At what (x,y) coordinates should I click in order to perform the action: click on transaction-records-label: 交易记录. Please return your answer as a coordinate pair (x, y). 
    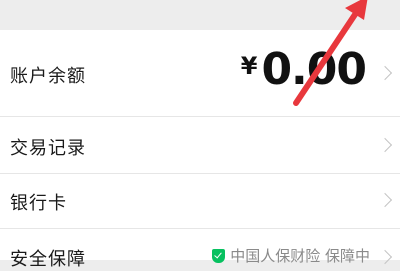
    Looking at the image, I should click on (48, 148).